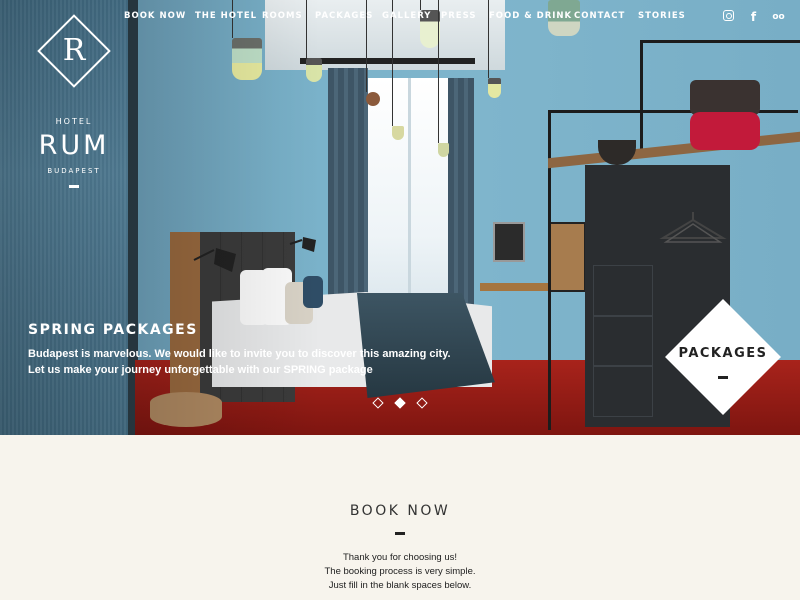 Image resolution: width=800 pixels, height=600 pixels. Describe the element at coordinates (155, 16) in the screenshot. I see `nav-item-book-now: BOOK NOW` at that location.